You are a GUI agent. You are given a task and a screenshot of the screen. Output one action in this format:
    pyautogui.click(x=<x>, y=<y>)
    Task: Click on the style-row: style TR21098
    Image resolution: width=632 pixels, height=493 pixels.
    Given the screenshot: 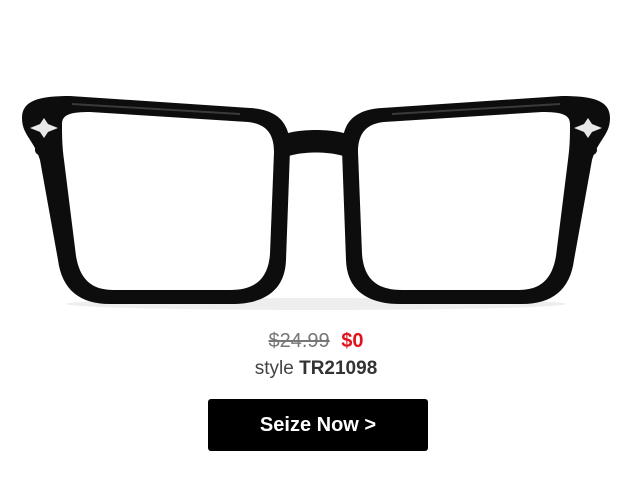 What is the action you would take?
    pyautogui.click(x=316, y=369)
    